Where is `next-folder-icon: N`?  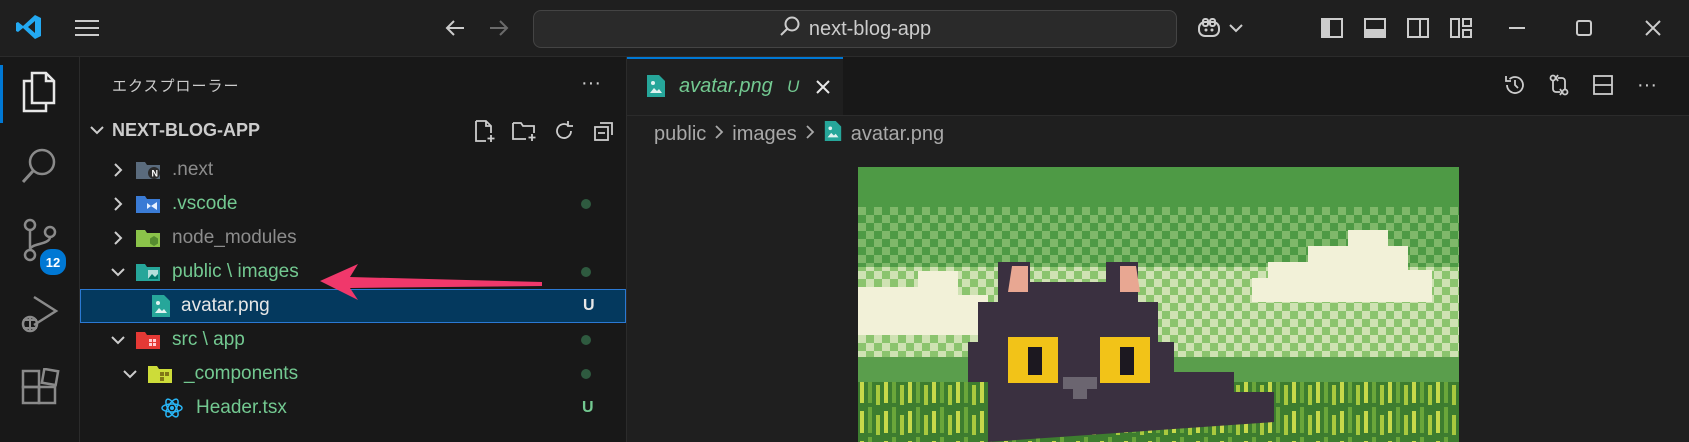
next-folder-icon: N is located at coordinates (148, 170).